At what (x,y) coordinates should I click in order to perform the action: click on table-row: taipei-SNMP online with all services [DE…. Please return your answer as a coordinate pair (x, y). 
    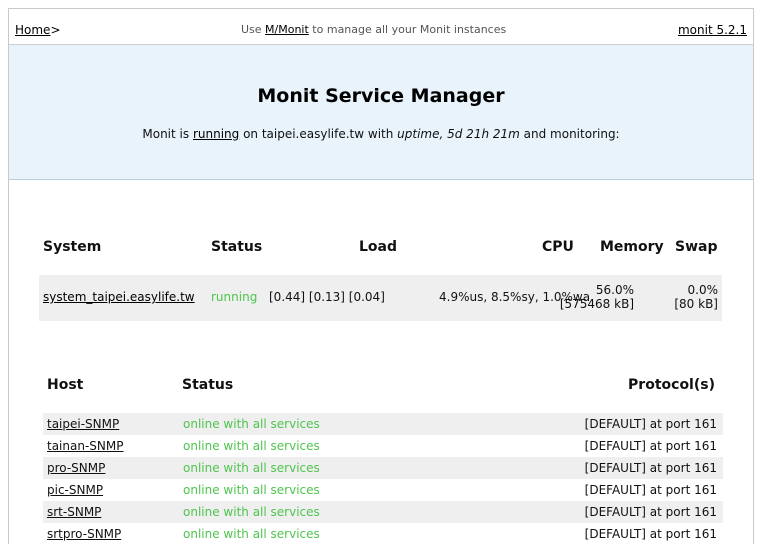
    Looking at the image, I should click on (383, 424).